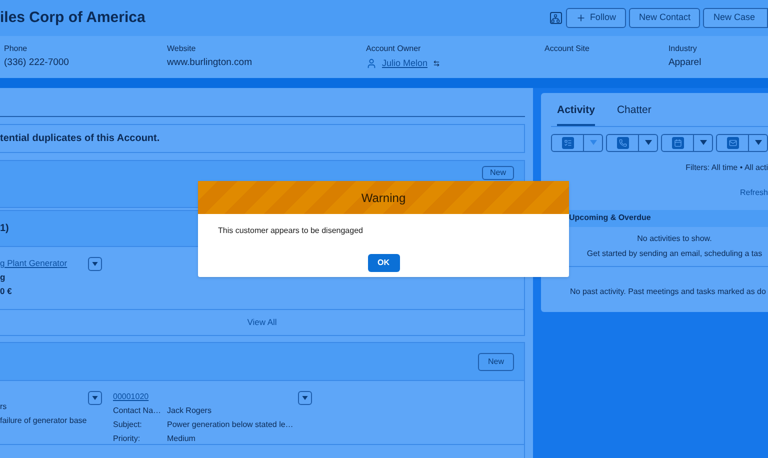  Describe the element at coordinates (383, 198) in the screenshot. I see `dialog-title: Warning` at that location.